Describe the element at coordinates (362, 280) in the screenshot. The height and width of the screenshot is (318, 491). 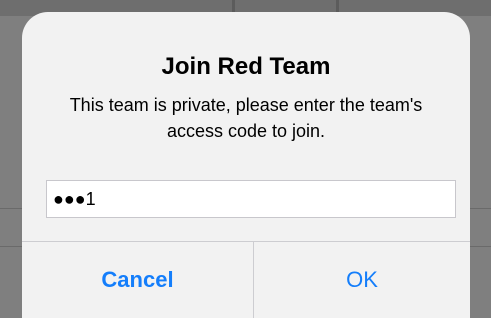
I see `ok-button: OK` at that location.